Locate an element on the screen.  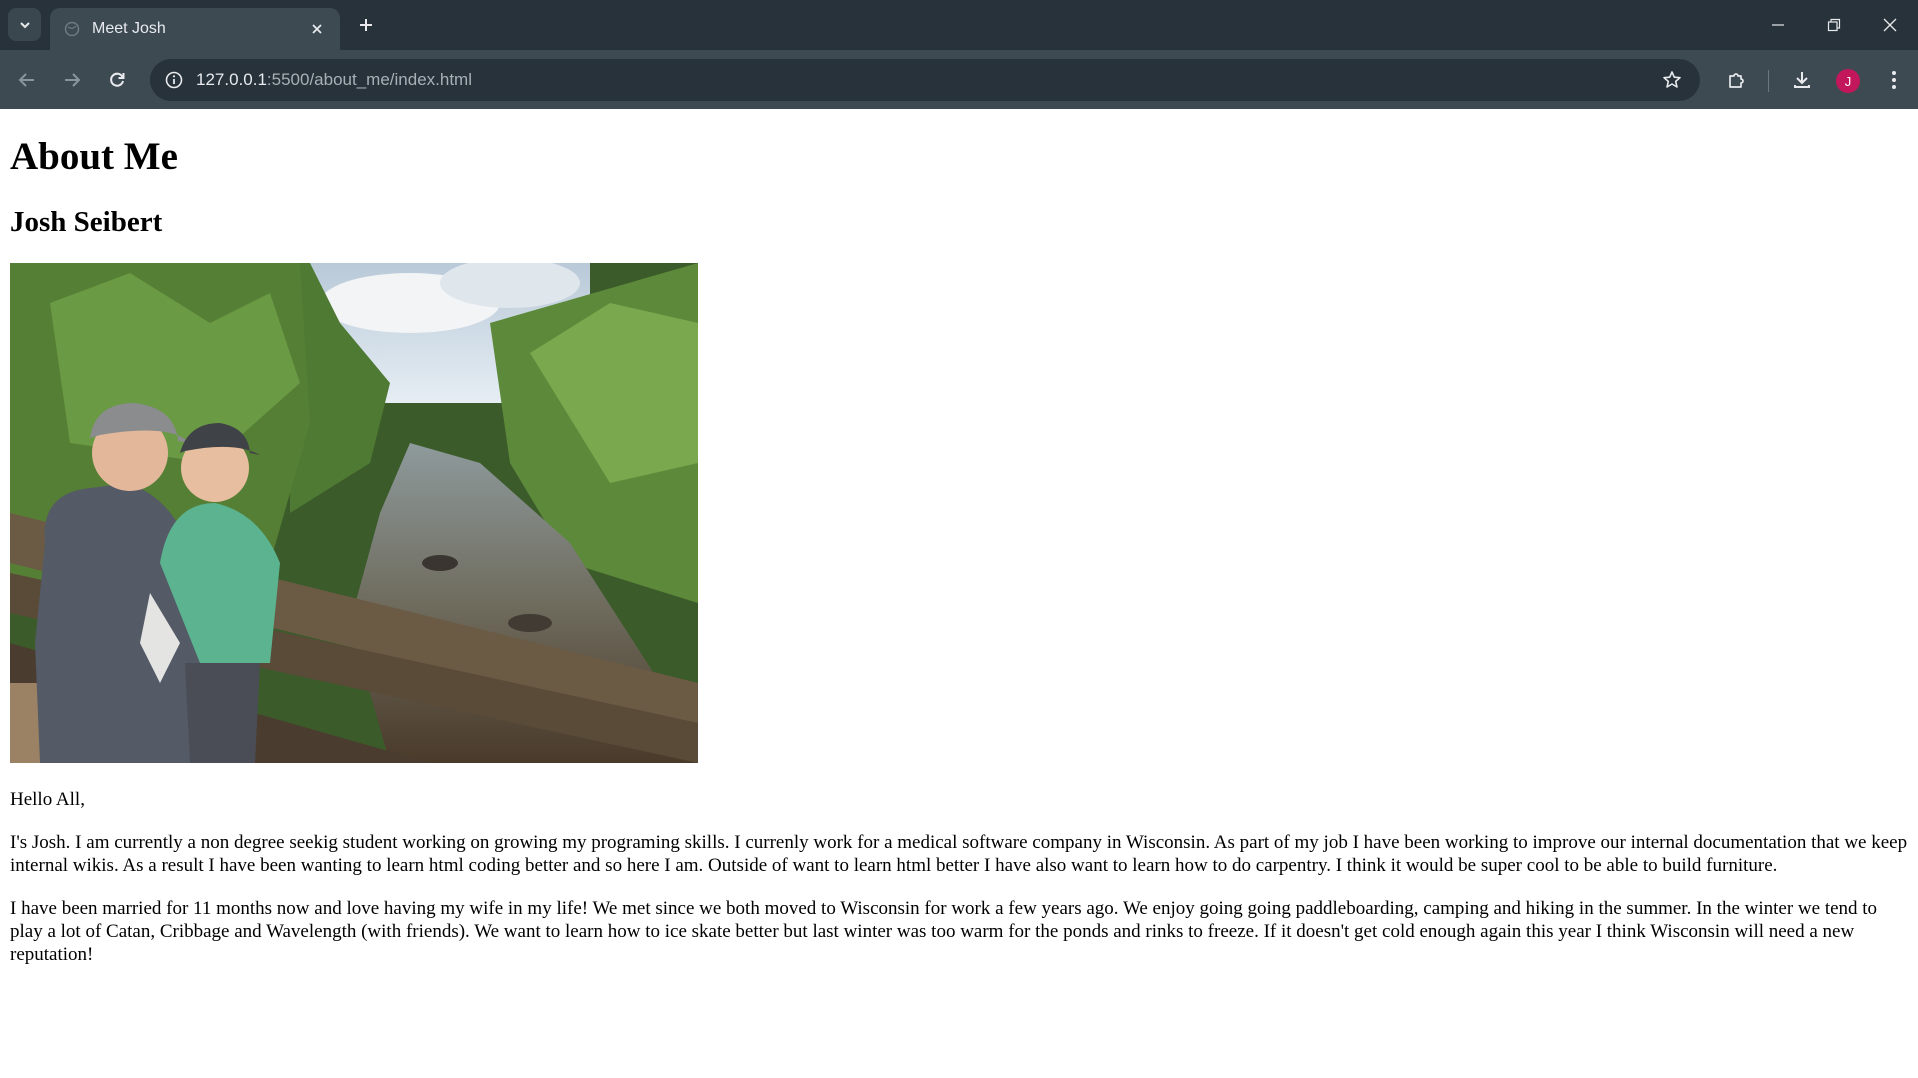
toolbar-divider is located at coordinates (1768, 81).